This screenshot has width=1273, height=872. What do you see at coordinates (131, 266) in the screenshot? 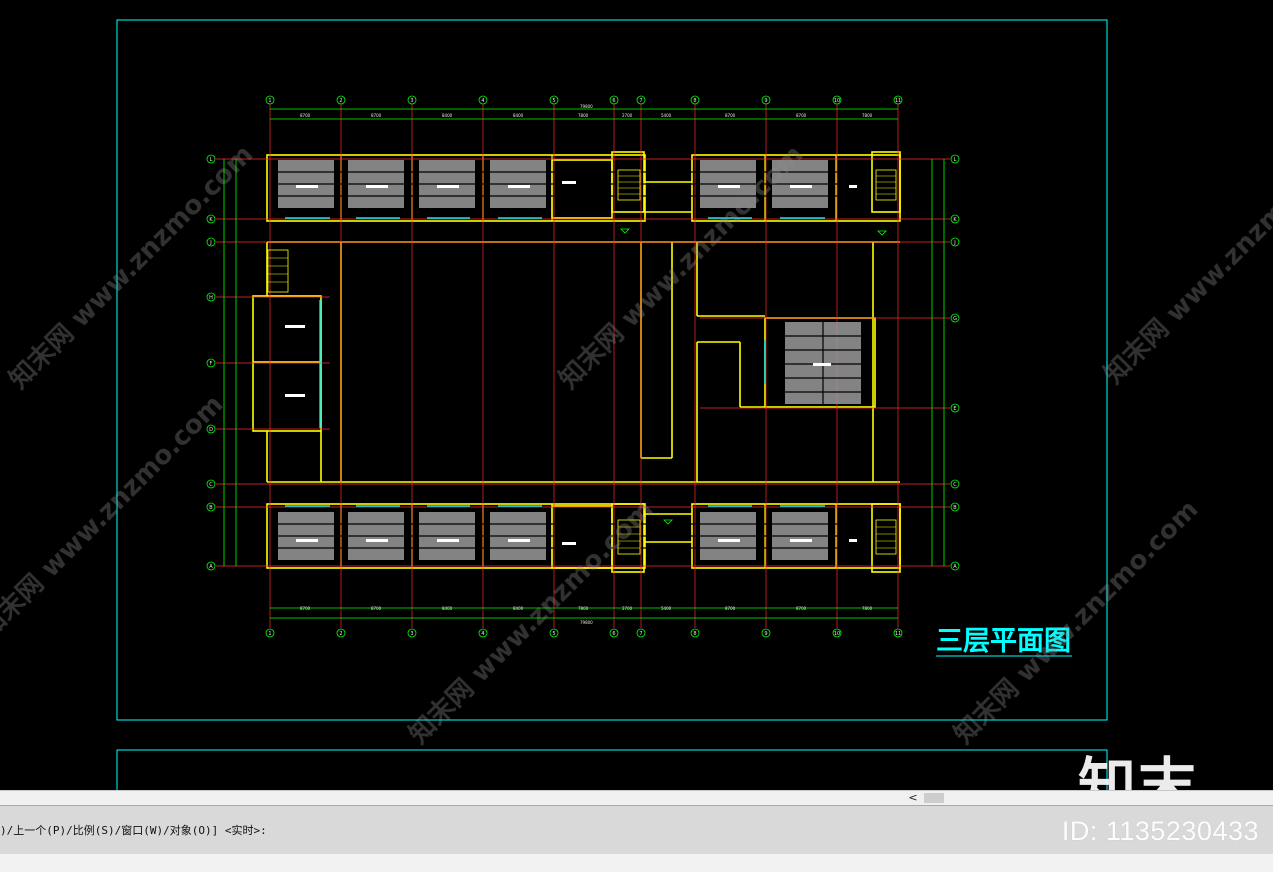
I see `watermark-text-1: 知末网 www.znzmo.com` at bounding box center [131, 266].